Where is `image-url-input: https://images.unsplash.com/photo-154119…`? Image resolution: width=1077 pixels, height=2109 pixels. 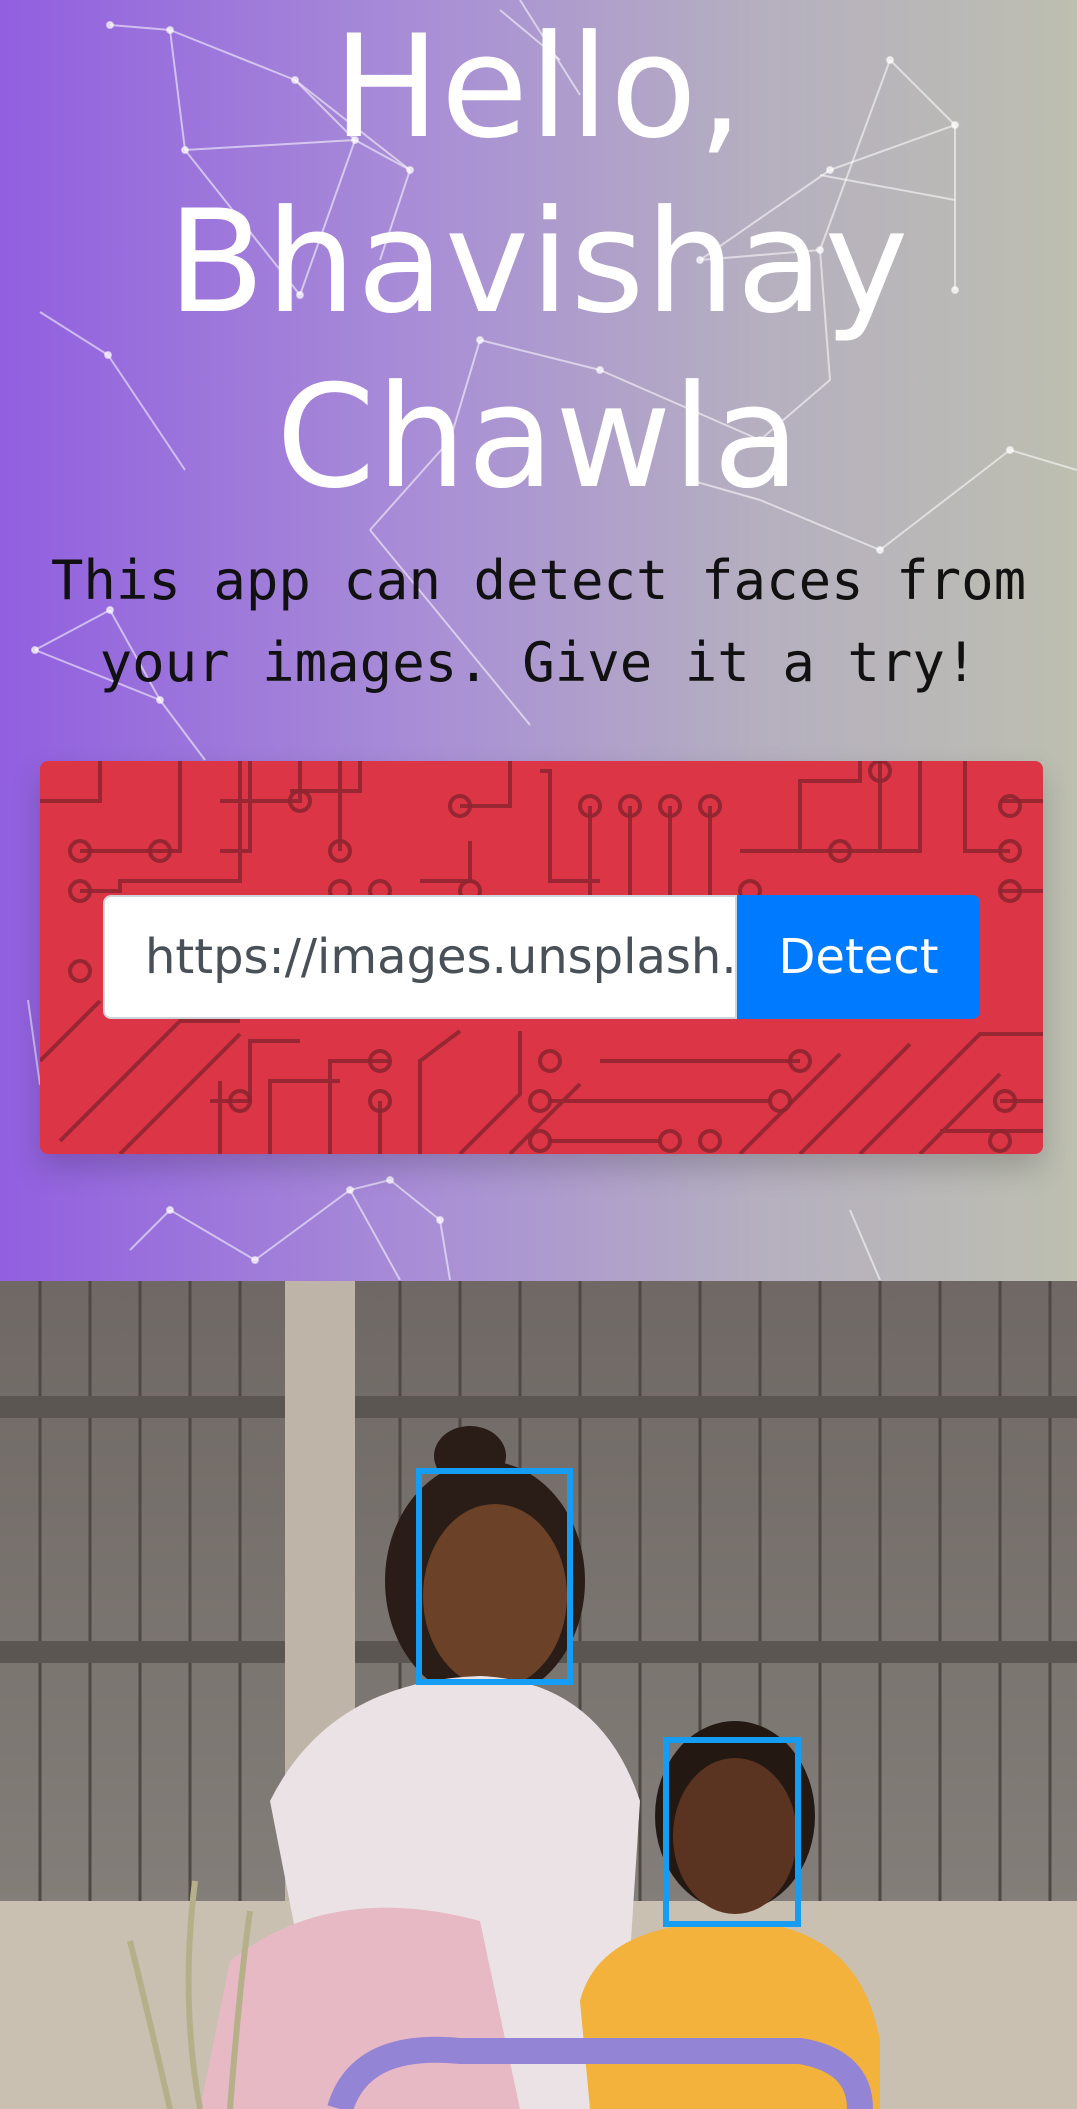
image-url-input: https://images.unsplash.com/photo-154119… is located at coordinates (420, 957).